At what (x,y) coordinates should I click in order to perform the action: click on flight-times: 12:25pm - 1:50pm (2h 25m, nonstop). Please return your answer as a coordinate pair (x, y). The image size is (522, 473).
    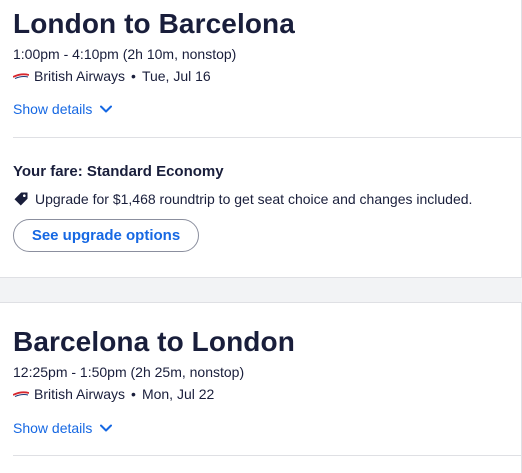
    Looking at the image, I should click on (129, 372).